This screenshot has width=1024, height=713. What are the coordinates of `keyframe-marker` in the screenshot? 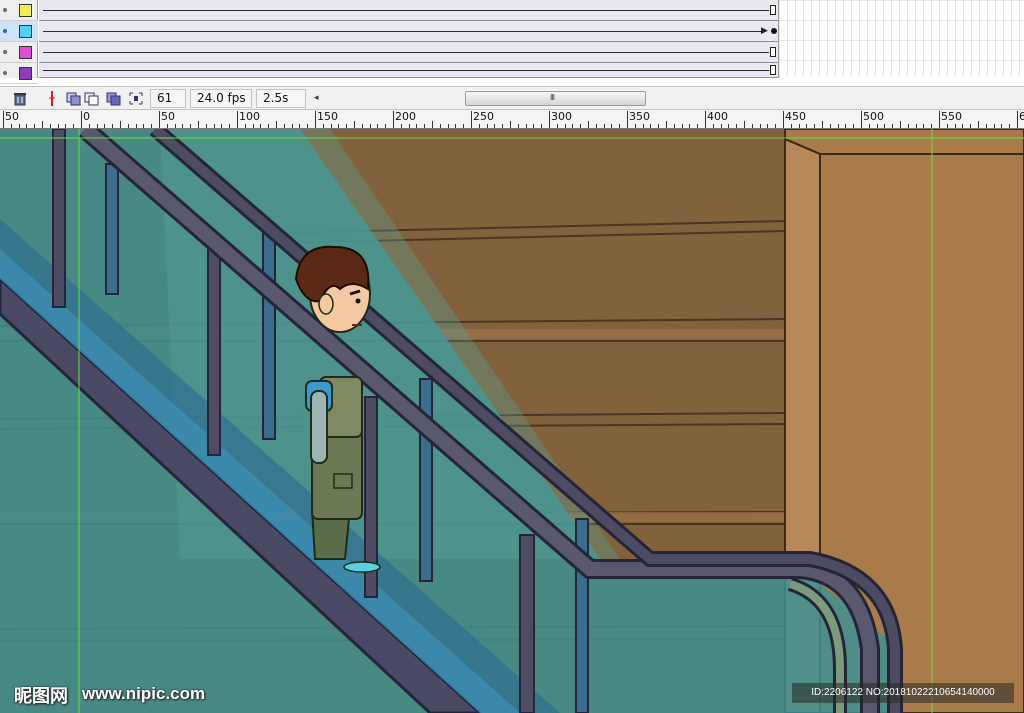 It's located at (774, 31).